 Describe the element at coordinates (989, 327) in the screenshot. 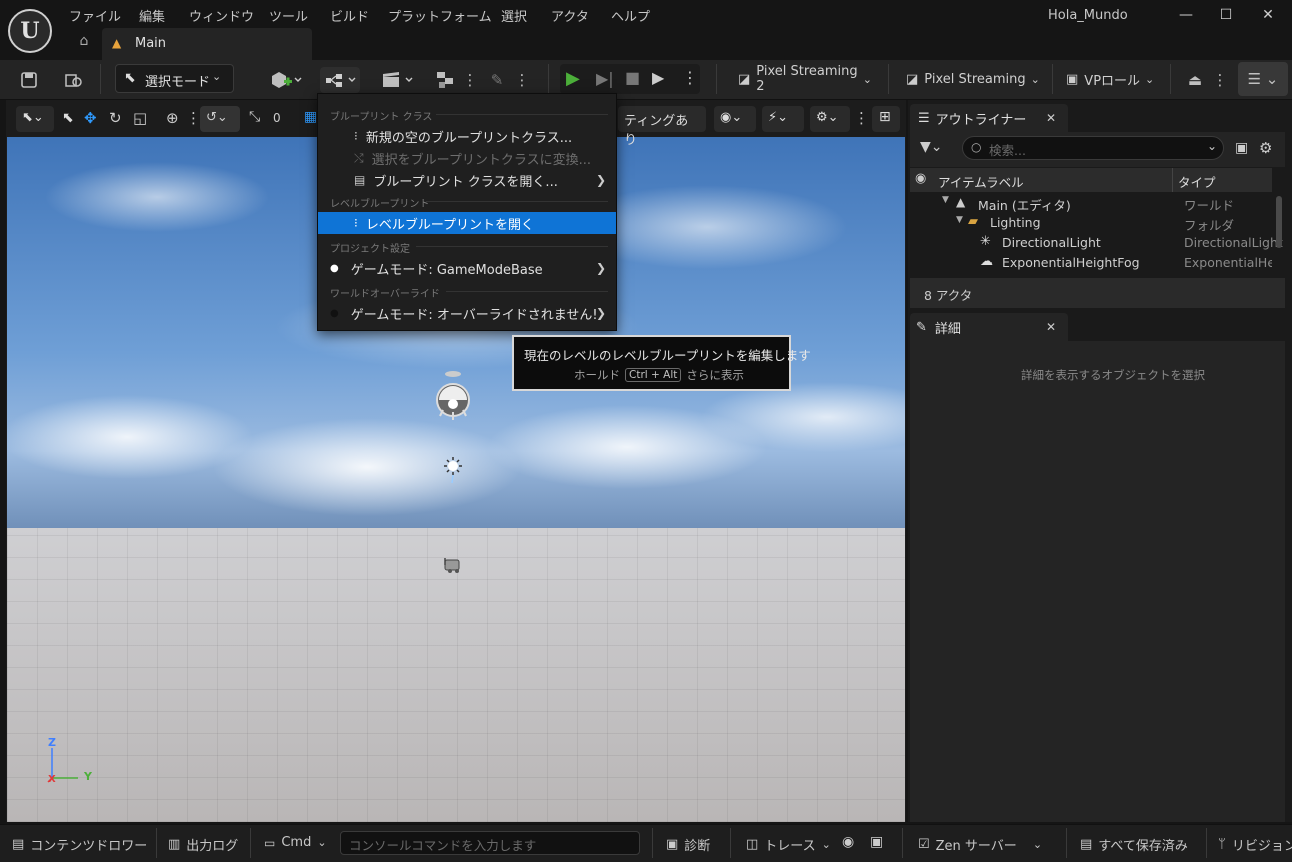

I see `tab-details: ✎ 詳細 ✕` at that location.